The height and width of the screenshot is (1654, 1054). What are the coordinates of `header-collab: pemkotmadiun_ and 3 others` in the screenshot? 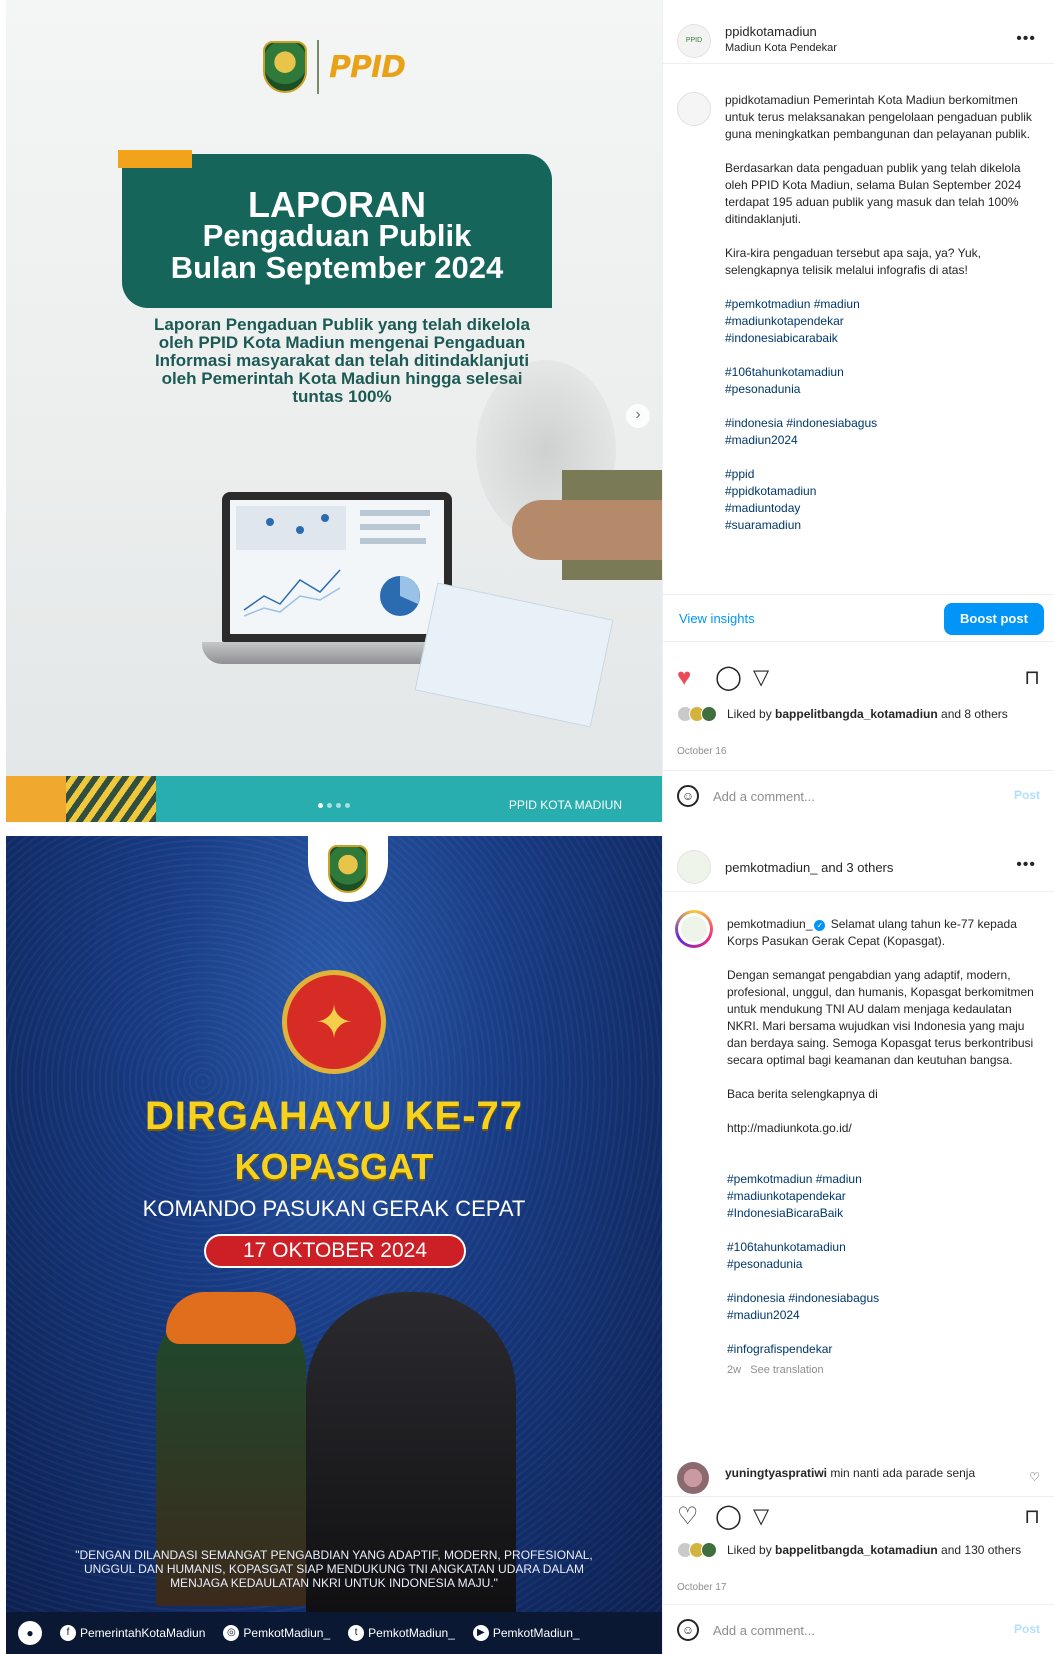 It's located at (809, 867).